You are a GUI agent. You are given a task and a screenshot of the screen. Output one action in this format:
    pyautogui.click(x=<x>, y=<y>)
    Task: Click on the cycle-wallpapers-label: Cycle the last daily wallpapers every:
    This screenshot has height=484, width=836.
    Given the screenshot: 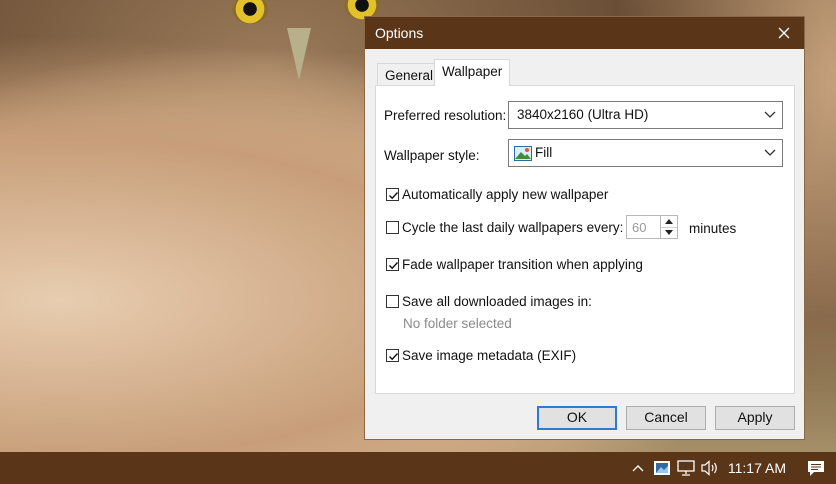 What is the action you would take?
    pyautogui.click(x=512, y=227)
    